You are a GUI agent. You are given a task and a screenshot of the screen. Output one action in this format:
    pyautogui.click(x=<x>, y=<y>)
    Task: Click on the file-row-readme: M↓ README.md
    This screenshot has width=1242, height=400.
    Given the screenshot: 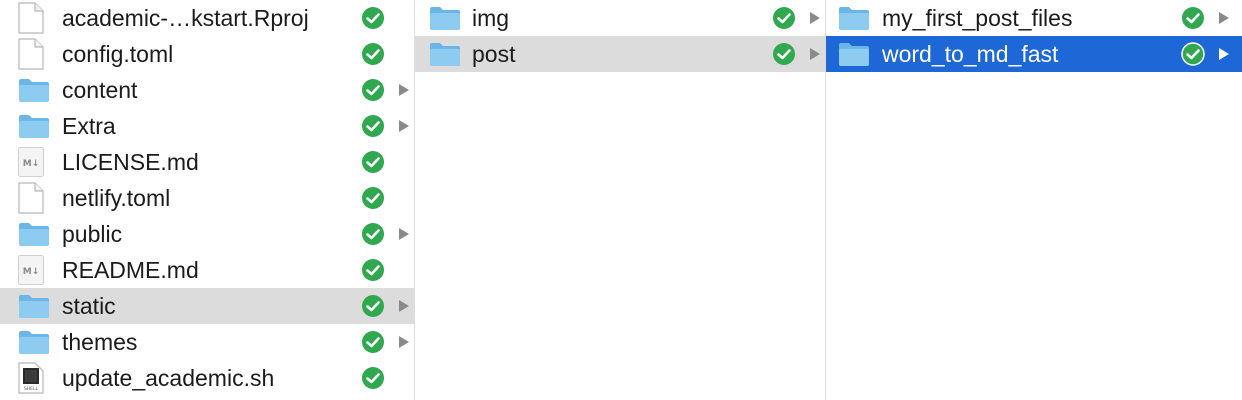 What is the action you would take?
    pyautogui.click(x=207, y=270)
    